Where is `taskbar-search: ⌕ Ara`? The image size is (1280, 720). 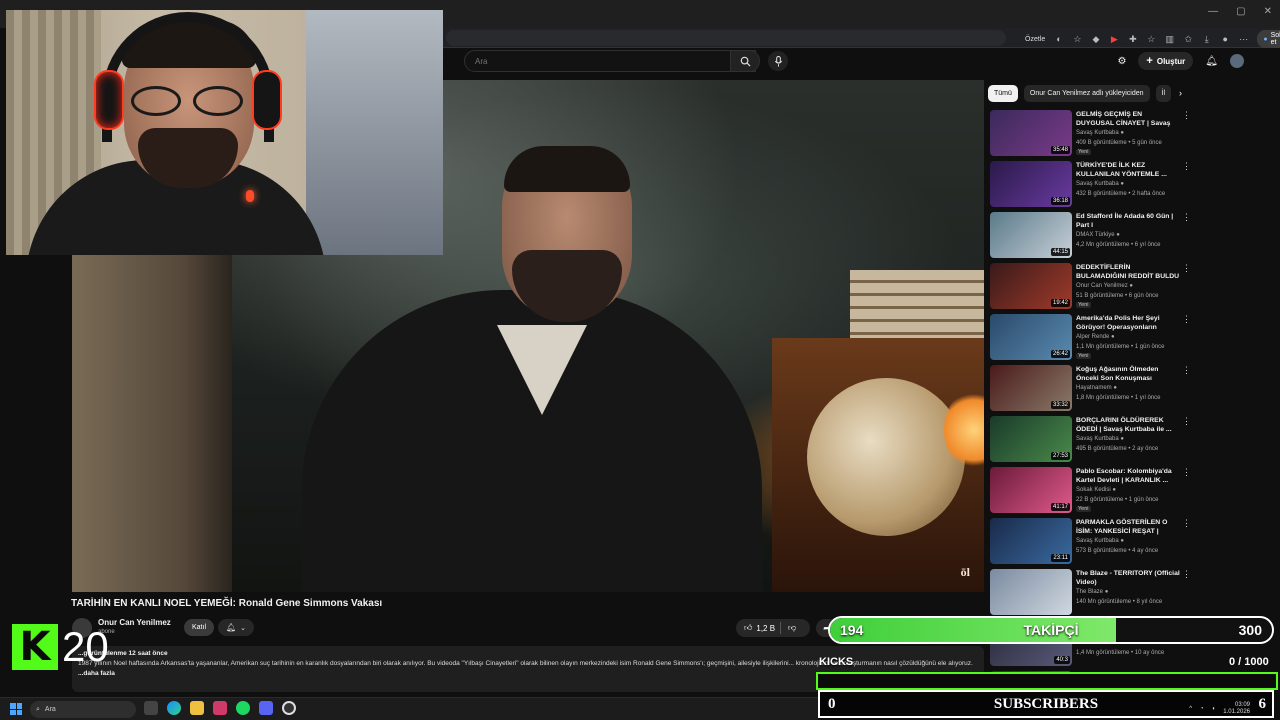
taskbar-search: ⌕ Ara is located at coordinates (83, 709).